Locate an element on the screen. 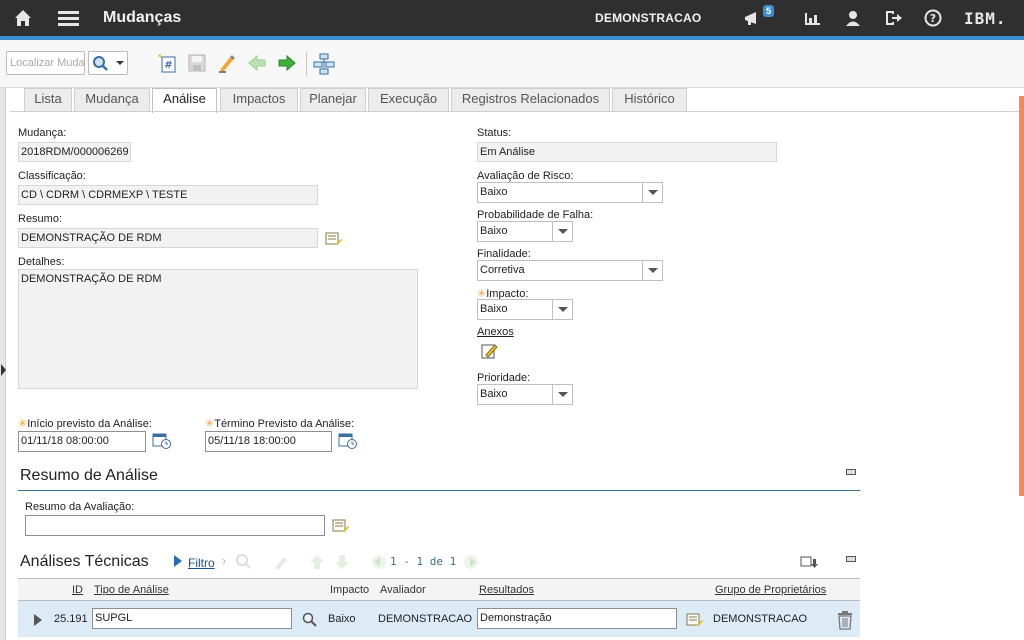 The image size is (1024, 640). inicio-field: 01/11/18 08:00:00 is located at coordinates (82, 441).